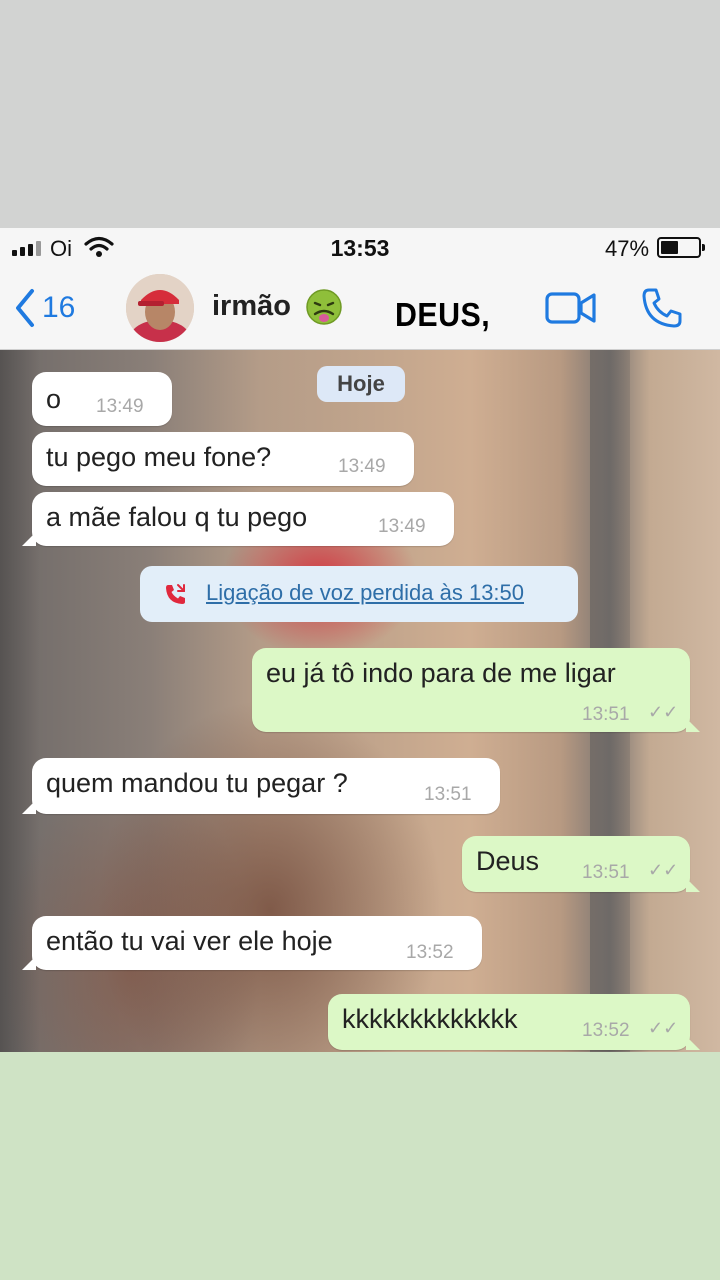 The width and height of the screenshot is (720, 1280). I want to click on message-text: o, so click(54, 399).